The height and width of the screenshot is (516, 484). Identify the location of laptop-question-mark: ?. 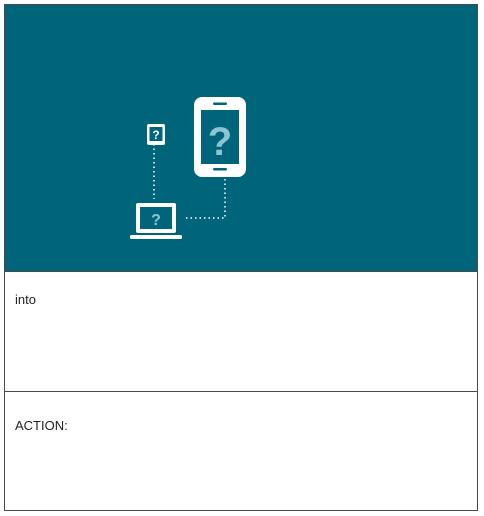
(156, 220).